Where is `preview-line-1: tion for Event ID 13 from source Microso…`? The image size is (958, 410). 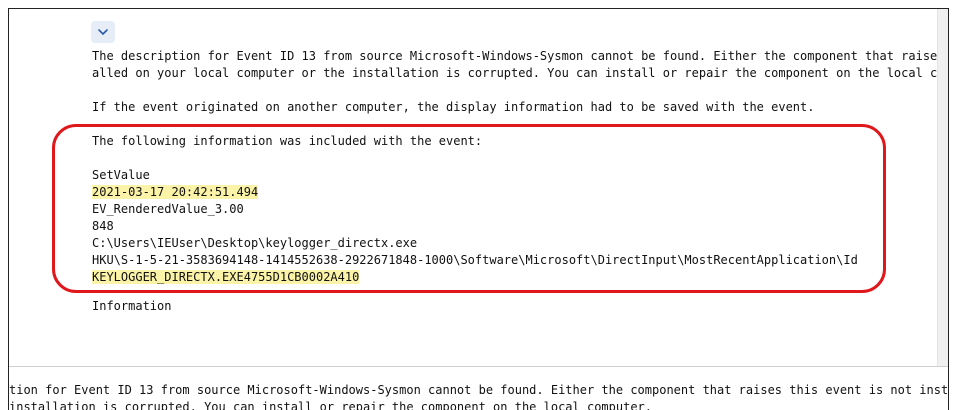
preview-line-1: tion for Event ID 13 from source Microso… is located at coordinates (479, 390).